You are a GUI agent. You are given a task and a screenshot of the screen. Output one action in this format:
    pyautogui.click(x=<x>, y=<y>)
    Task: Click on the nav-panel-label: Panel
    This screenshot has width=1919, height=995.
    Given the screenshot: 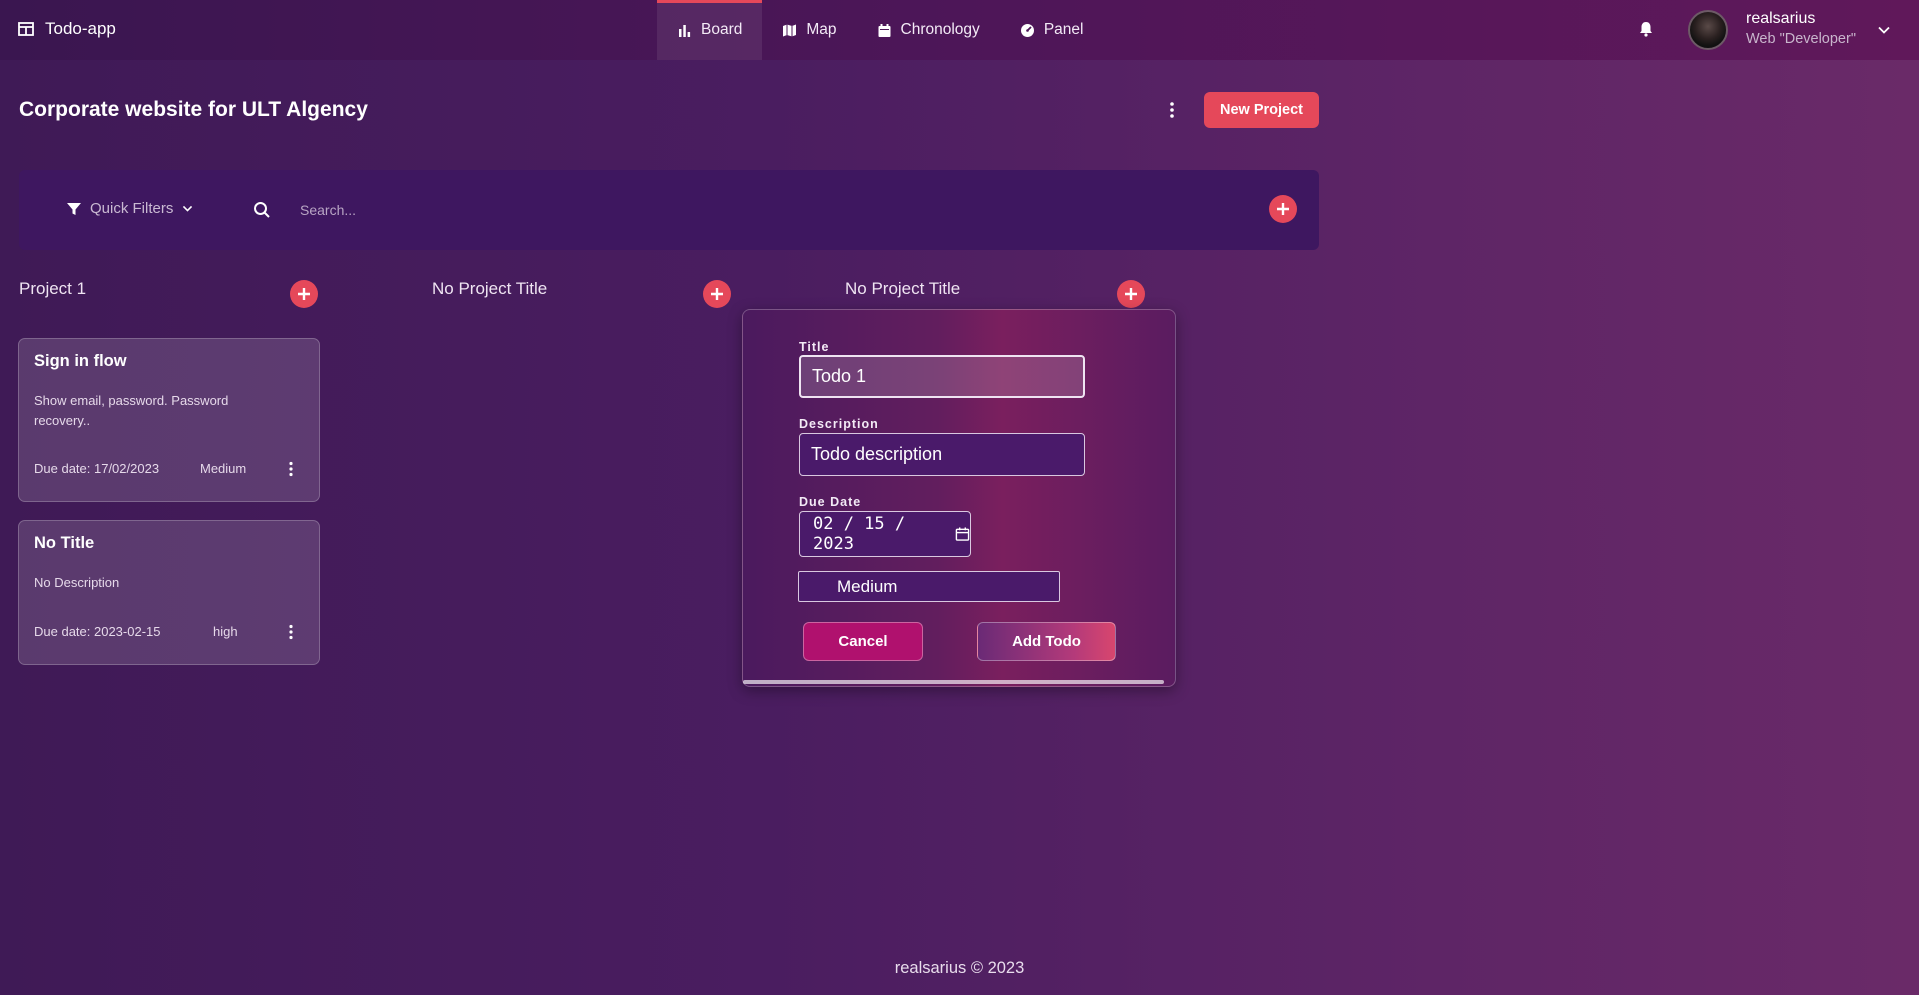 What is the action you would take?
    pyautogui.click(x=1063, y=29)
    